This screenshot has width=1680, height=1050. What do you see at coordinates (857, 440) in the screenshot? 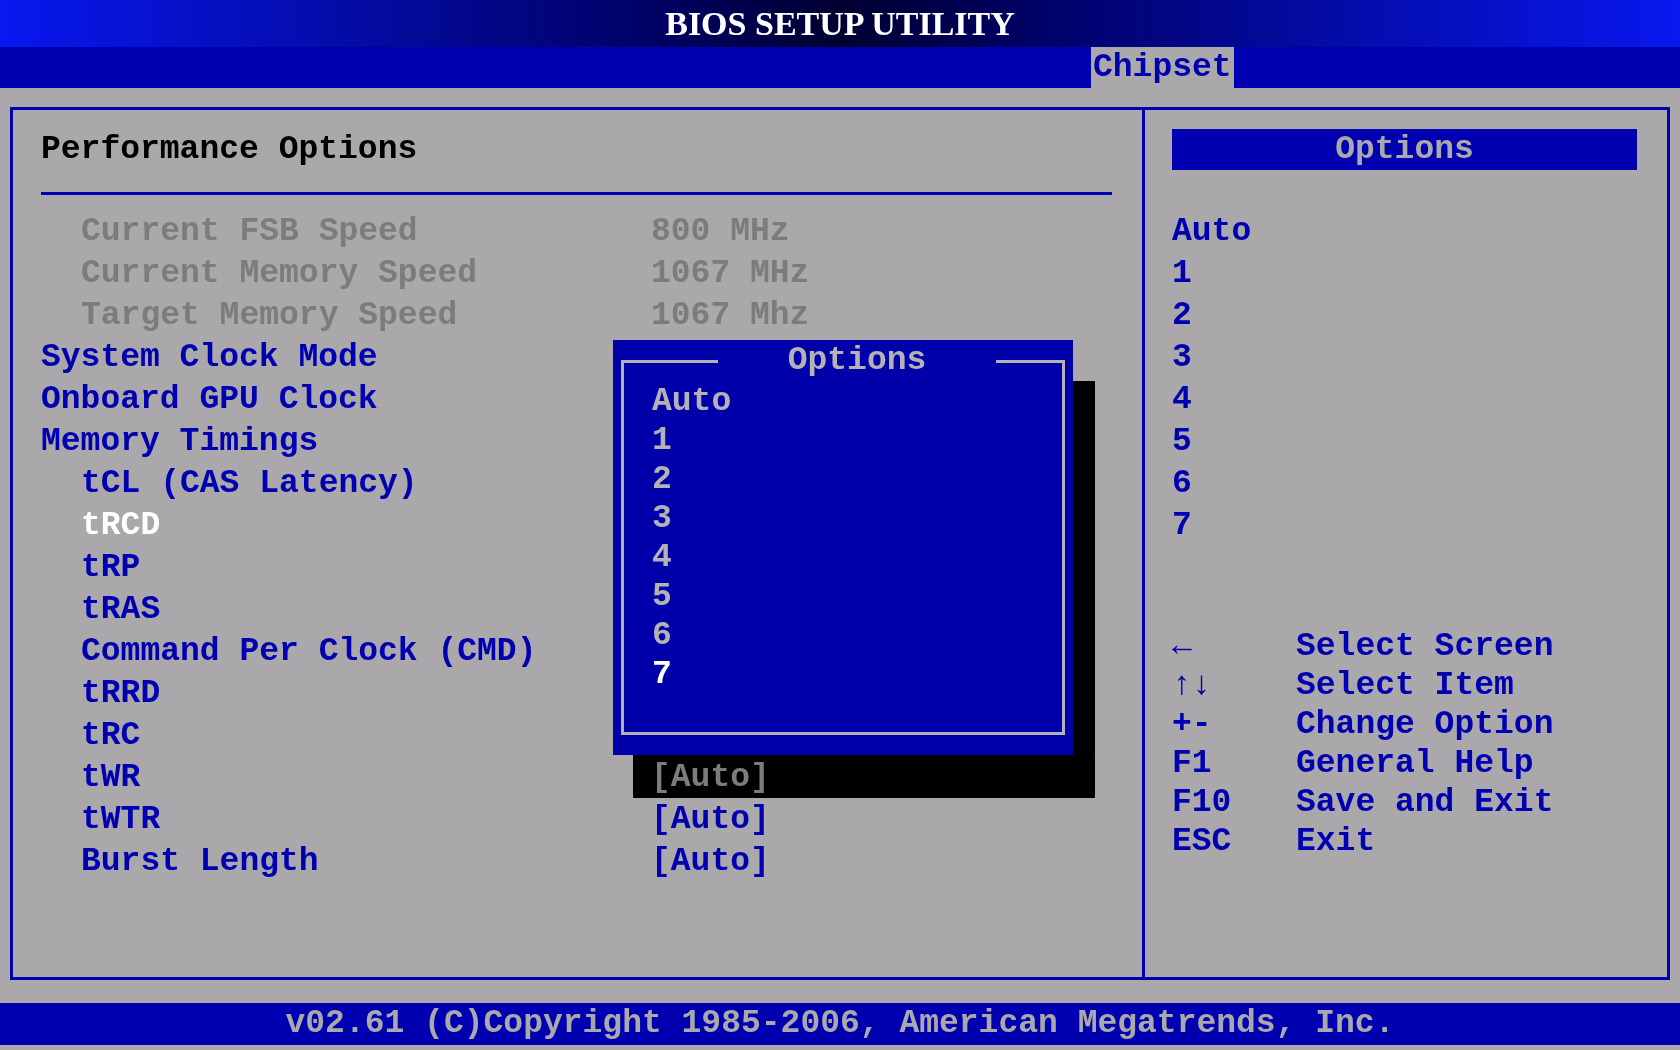
I see `popup-option: 1` at bounding box center [857, 440].